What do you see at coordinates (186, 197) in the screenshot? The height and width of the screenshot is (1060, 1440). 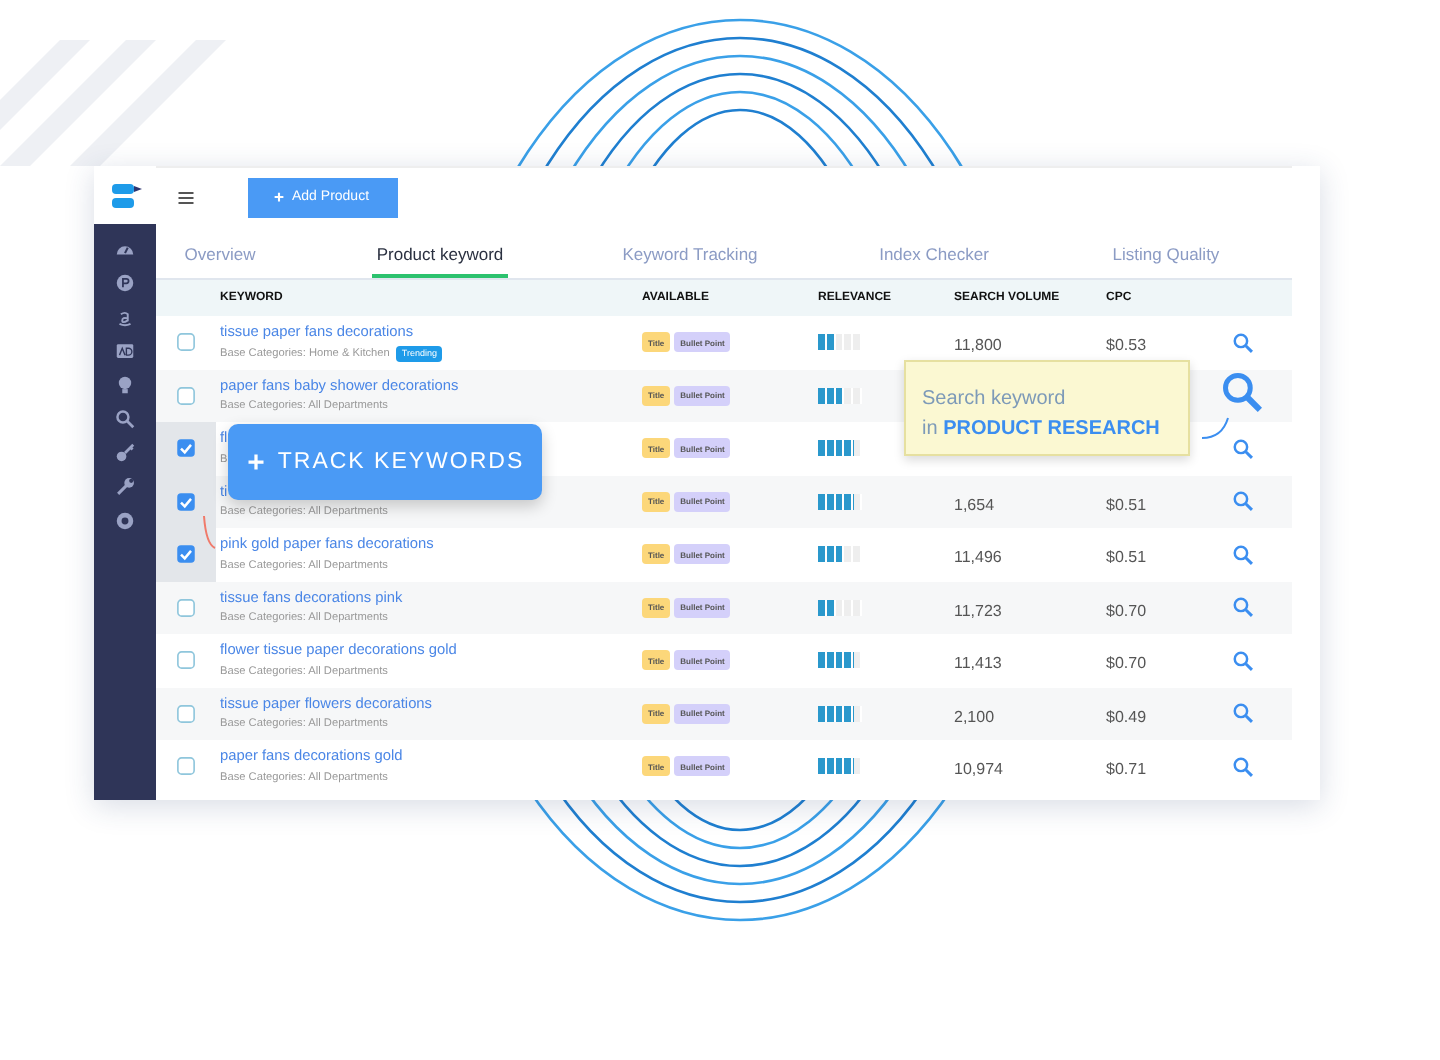 I see `menu-icon` at bounding box center [186, 197].